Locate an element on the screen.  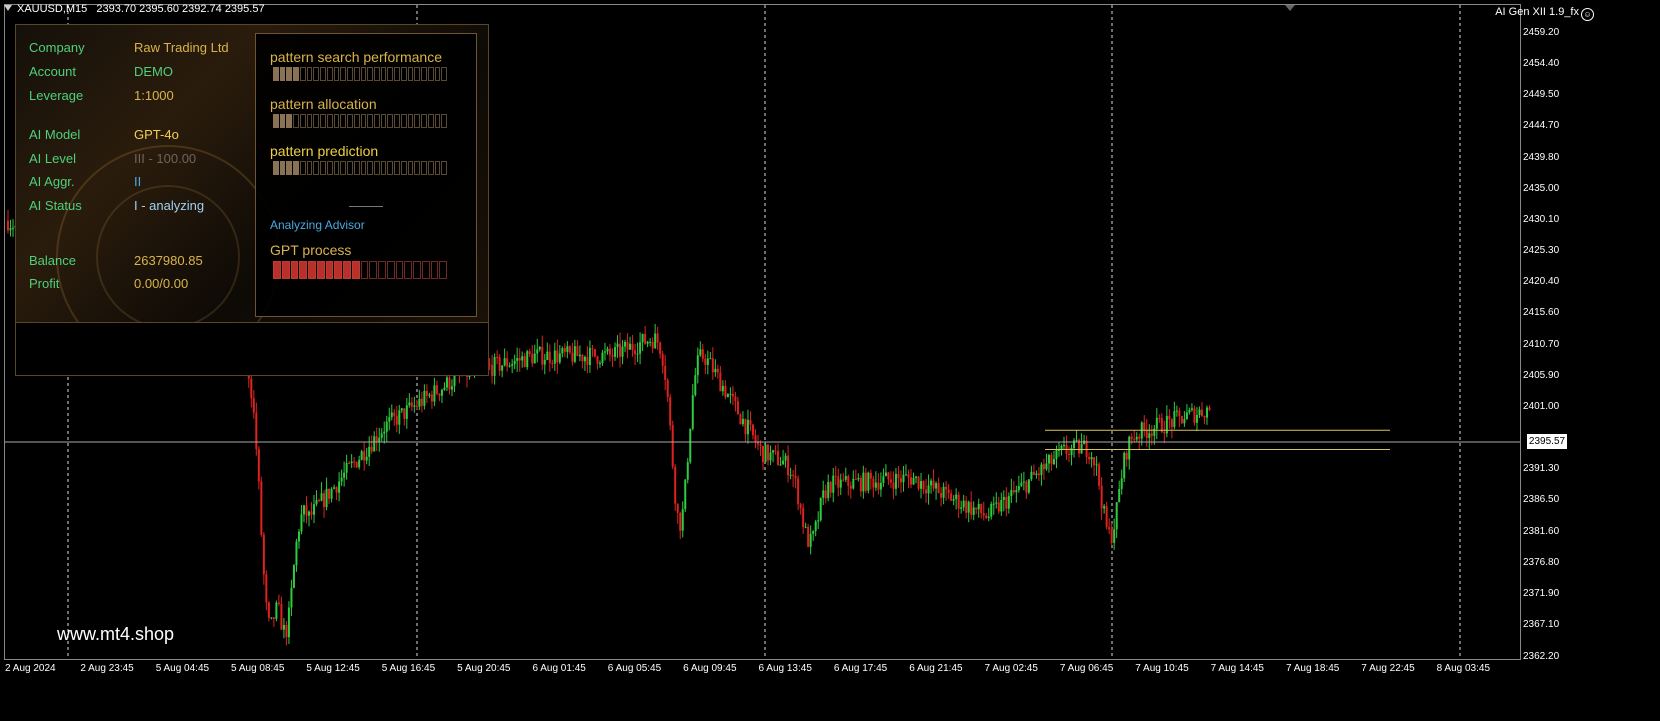
balance-label: Balance is located at coordinates (52, 260).